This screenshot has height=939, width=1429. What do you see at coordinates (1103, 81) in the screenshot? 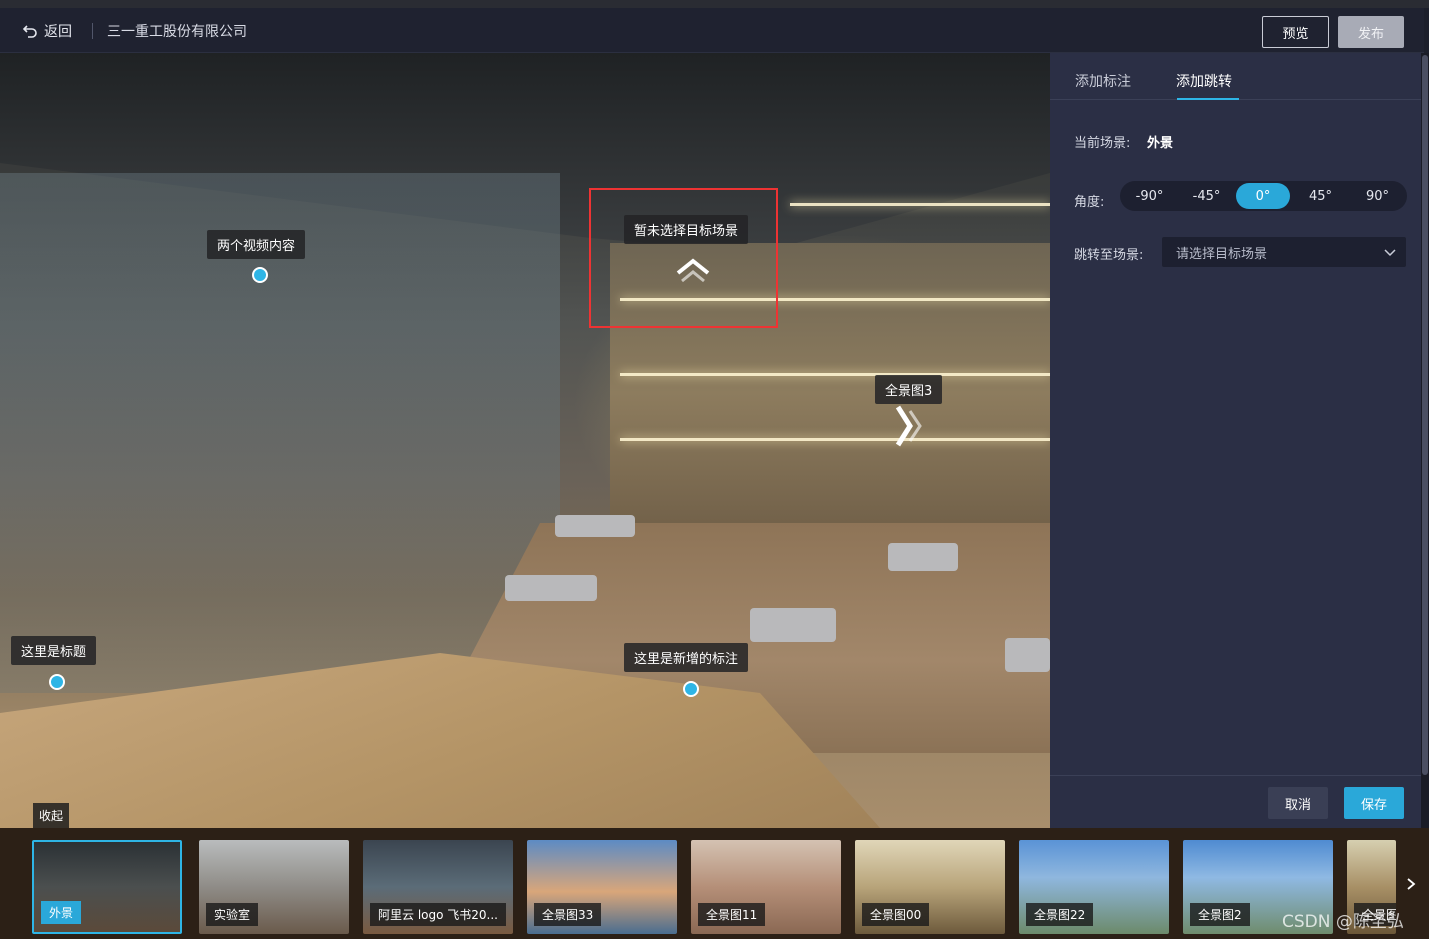
I see `tab-add-annotation: 添加标注` at bounding box center [1103, 81].